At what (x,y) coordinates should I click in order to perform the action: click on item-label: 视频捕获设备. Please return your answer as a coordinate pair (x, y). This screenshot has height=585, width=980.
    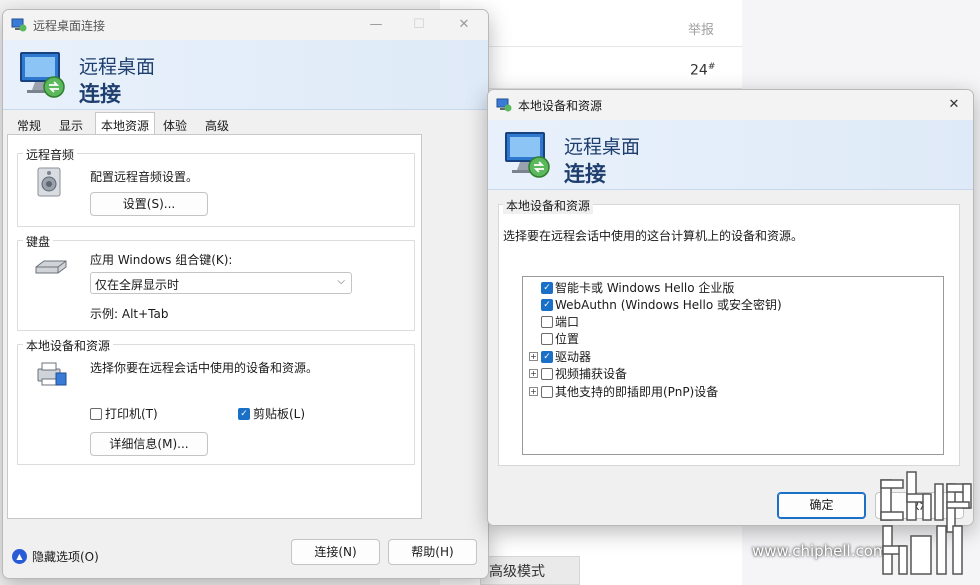
    Looking at the image, I should click on (591, 374).